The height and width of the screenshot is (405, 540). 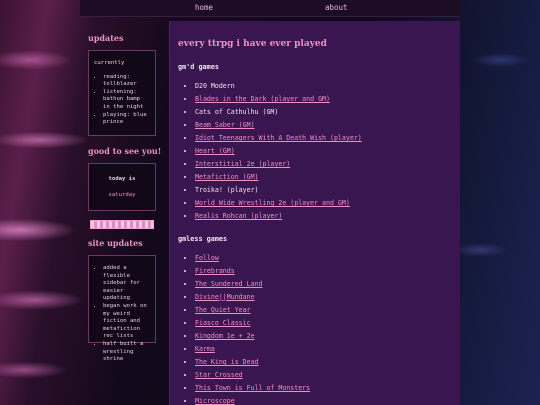 I want to click on status-item-listening: listening: bathun bamp in the night, so click(x=126, y=100).